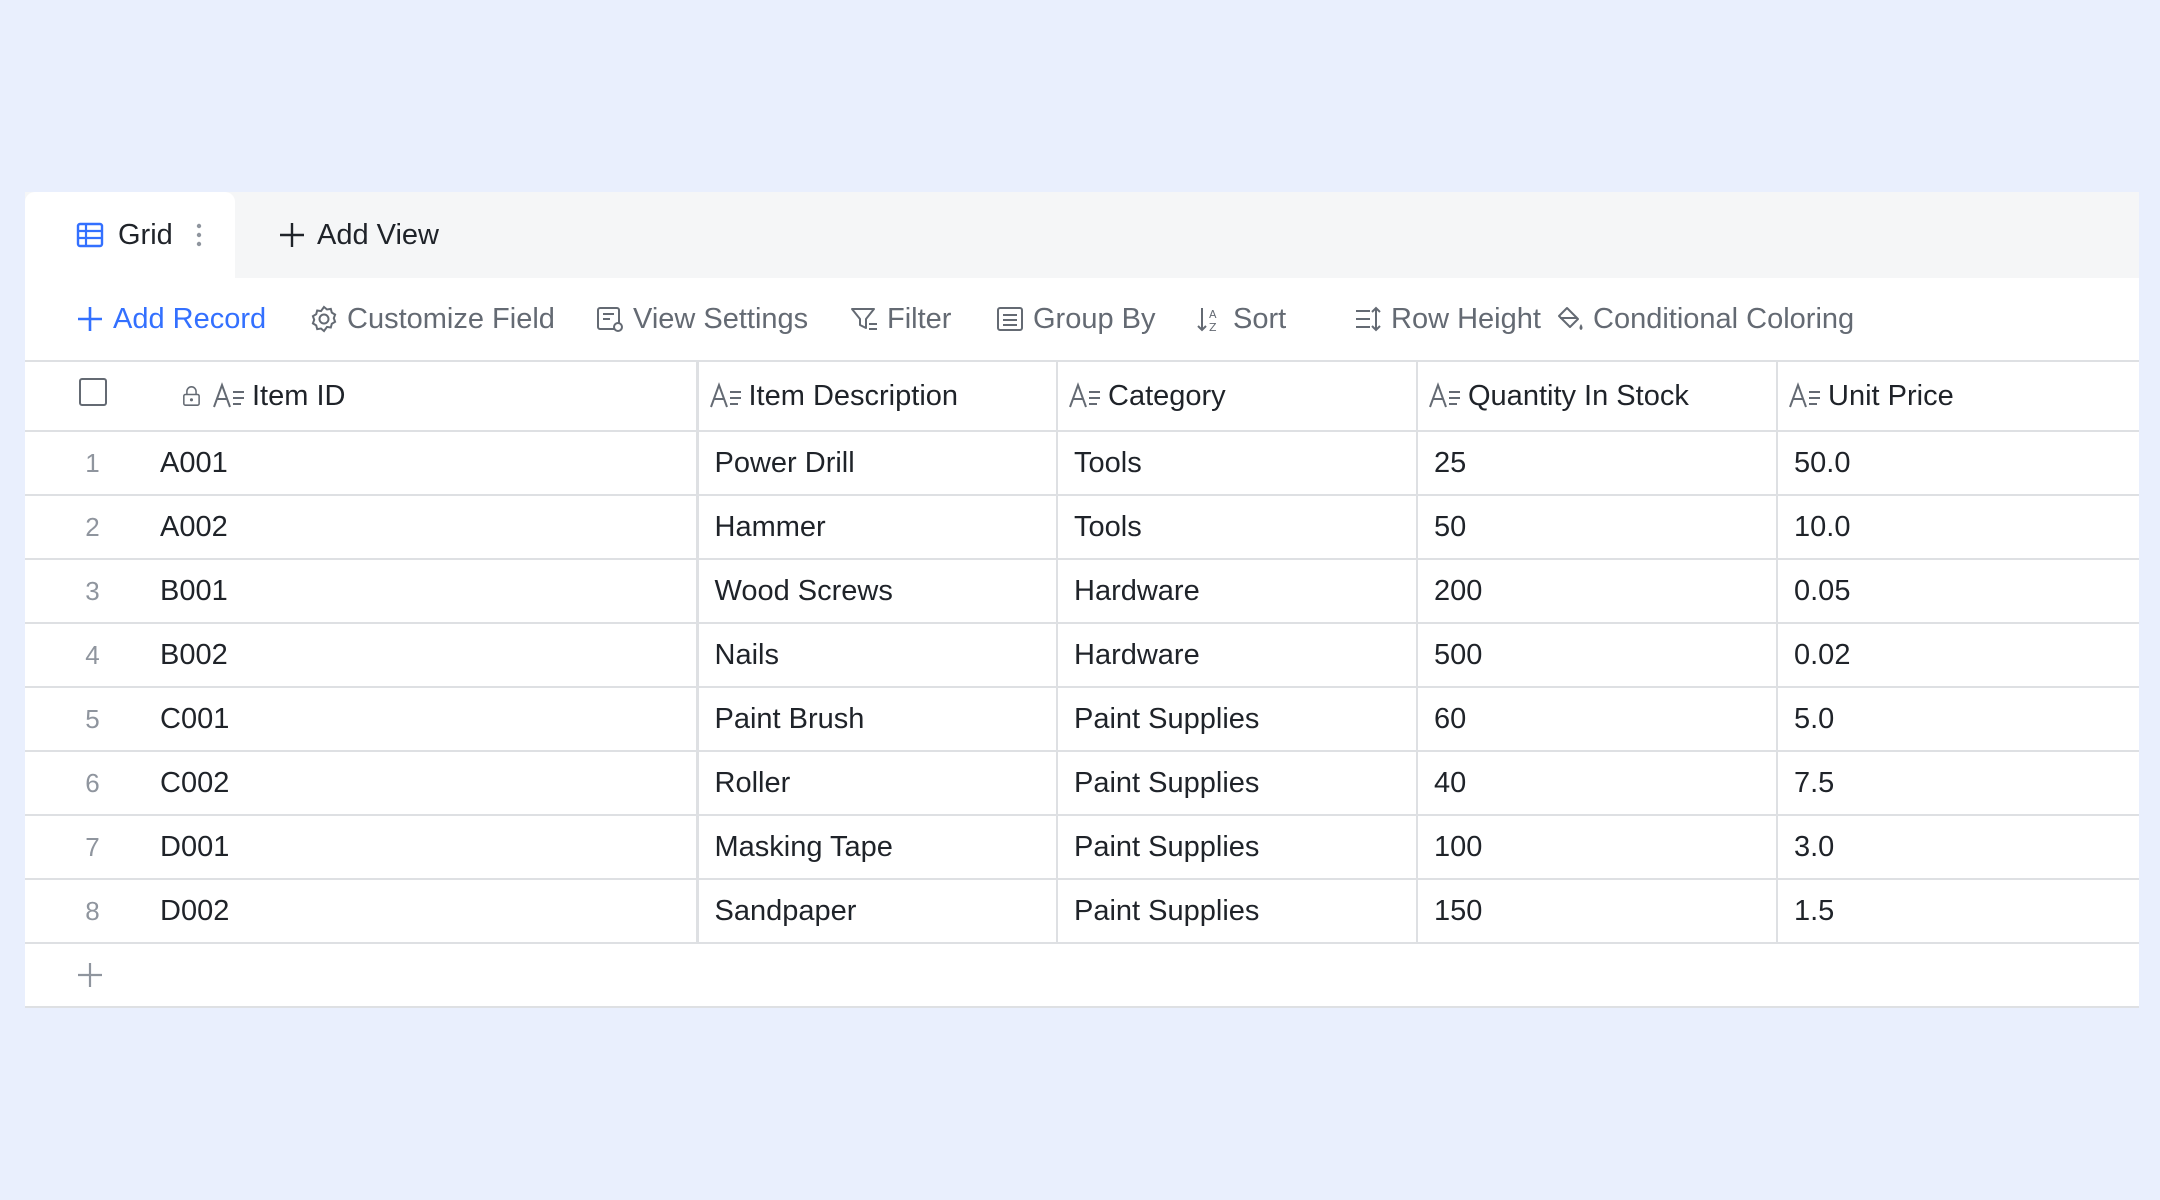 The height and width of the screenshot is (1200, 2160). Describe the element at coordinates (1958, 783) in the screenshot. I see `cell-unit-price: 7.5` at that location.